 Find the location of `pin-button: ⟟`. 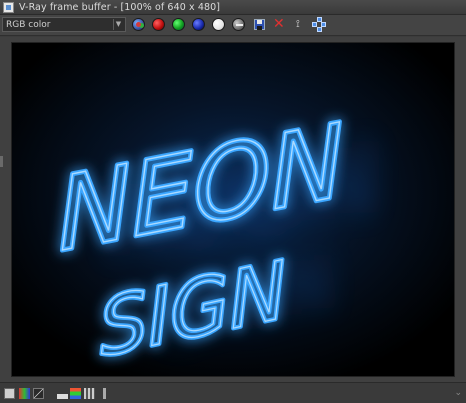

pin-button: ⟟ is located at coordinates (300, 24).